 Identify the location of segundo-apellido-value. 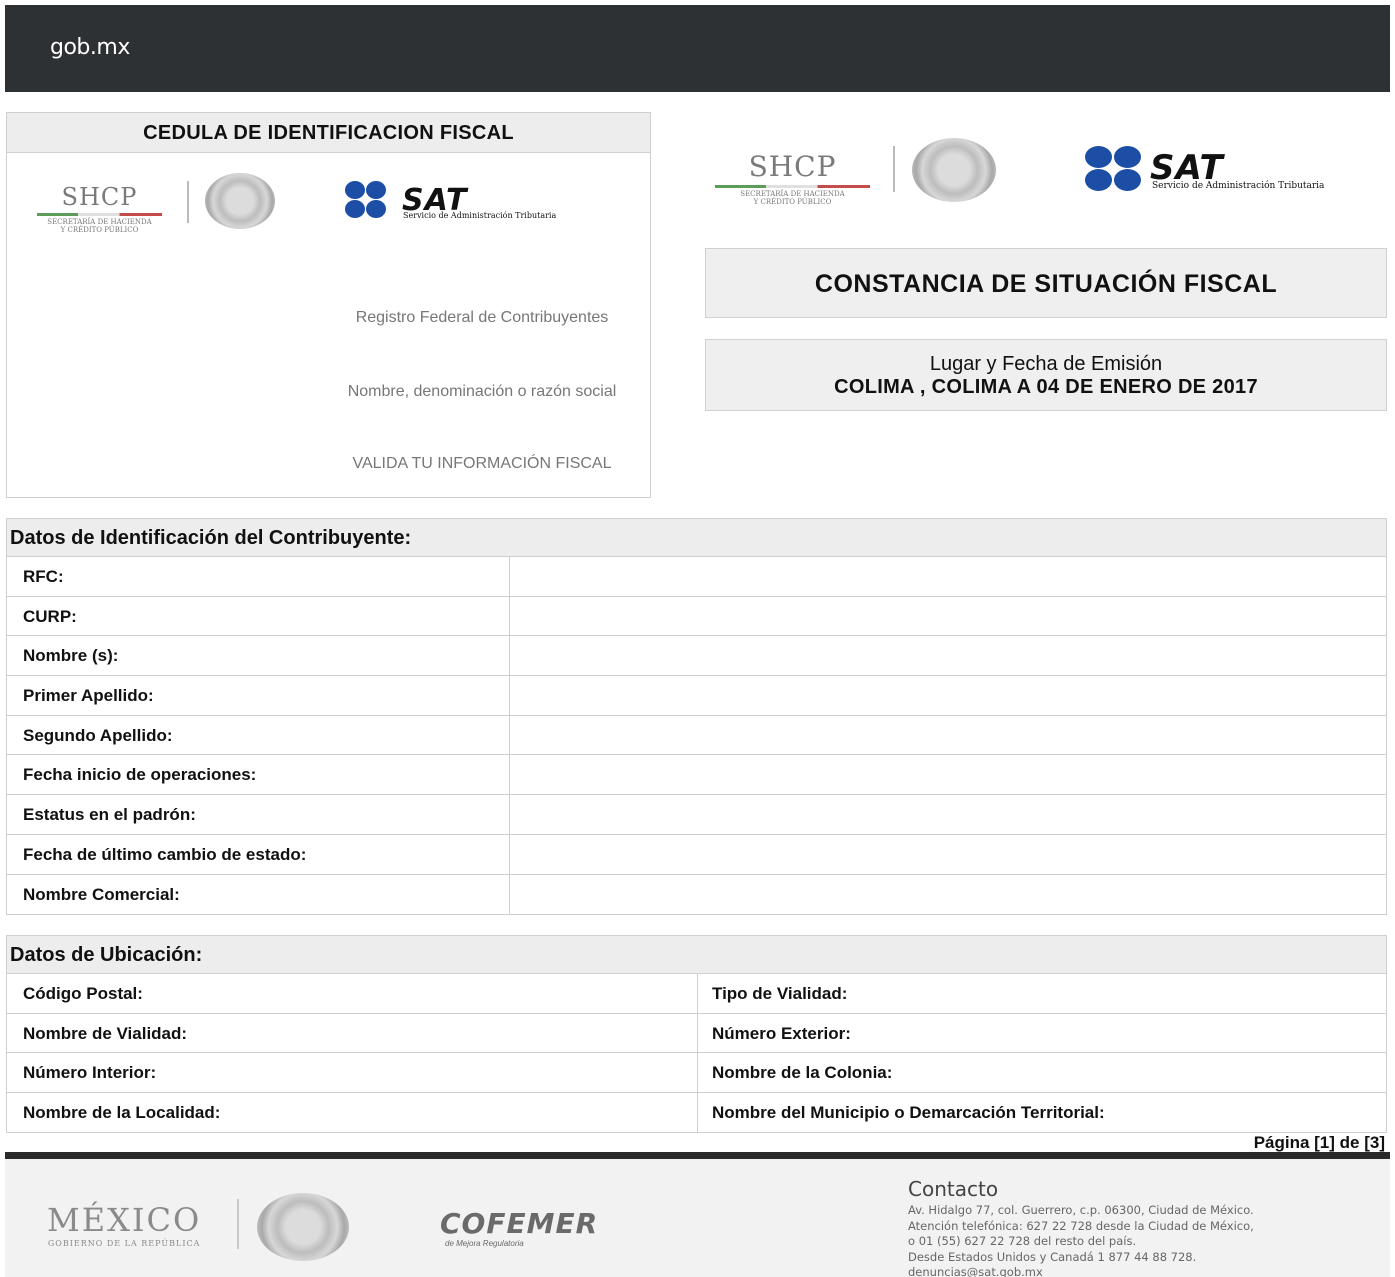
(948, 735).